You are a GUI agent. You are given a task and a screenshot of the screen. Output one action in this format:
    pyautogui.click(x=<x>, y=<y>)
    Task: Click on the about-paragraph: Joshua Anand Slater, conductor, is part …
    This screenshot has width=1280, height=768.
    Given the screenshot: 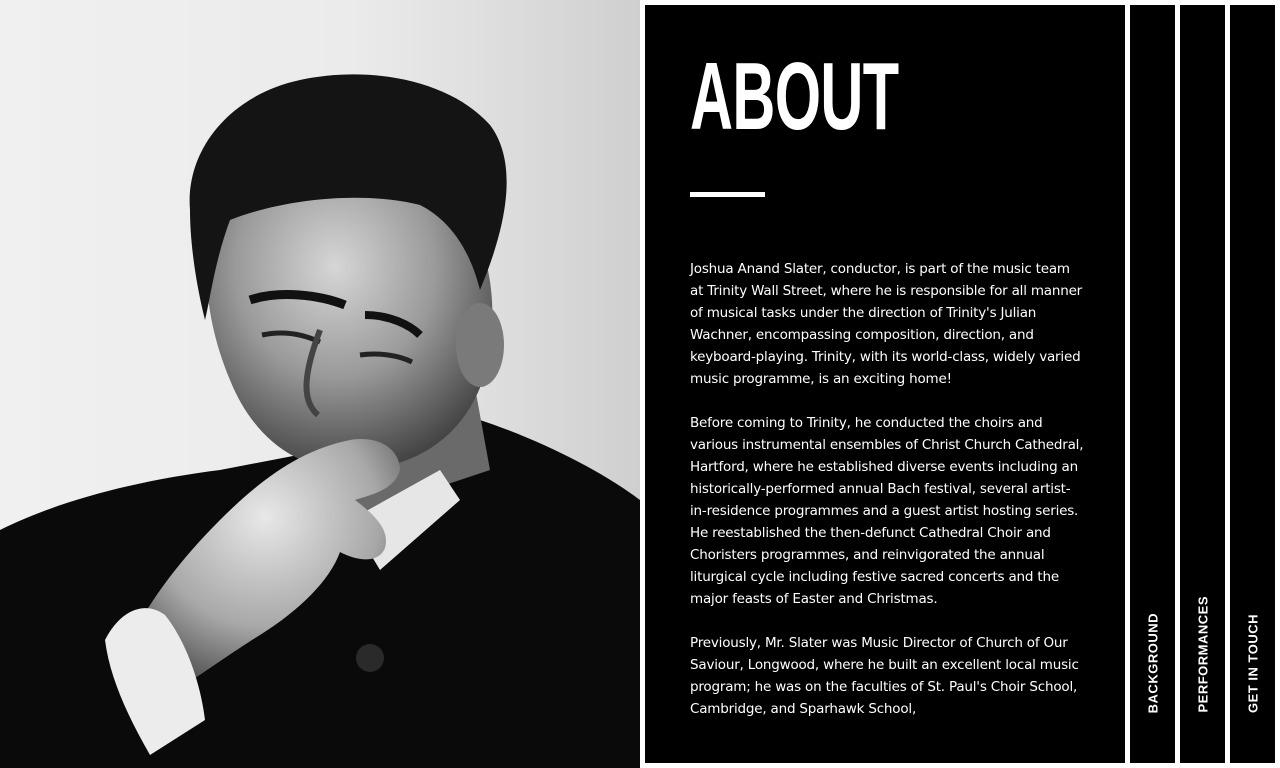 What is the action you would take?
    pyautogui.click(x=886, y=324)
    